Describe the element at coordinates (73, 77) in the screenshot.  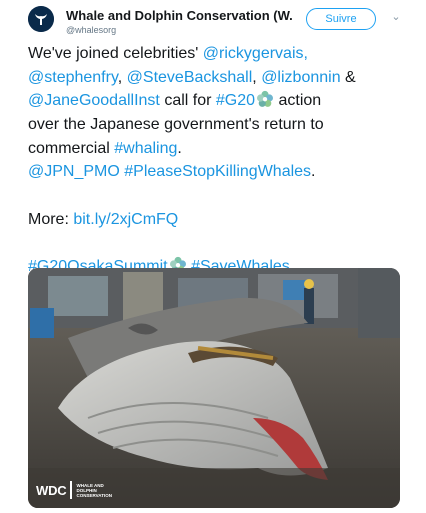
I see `mention-link: @stephenfry` at that location.